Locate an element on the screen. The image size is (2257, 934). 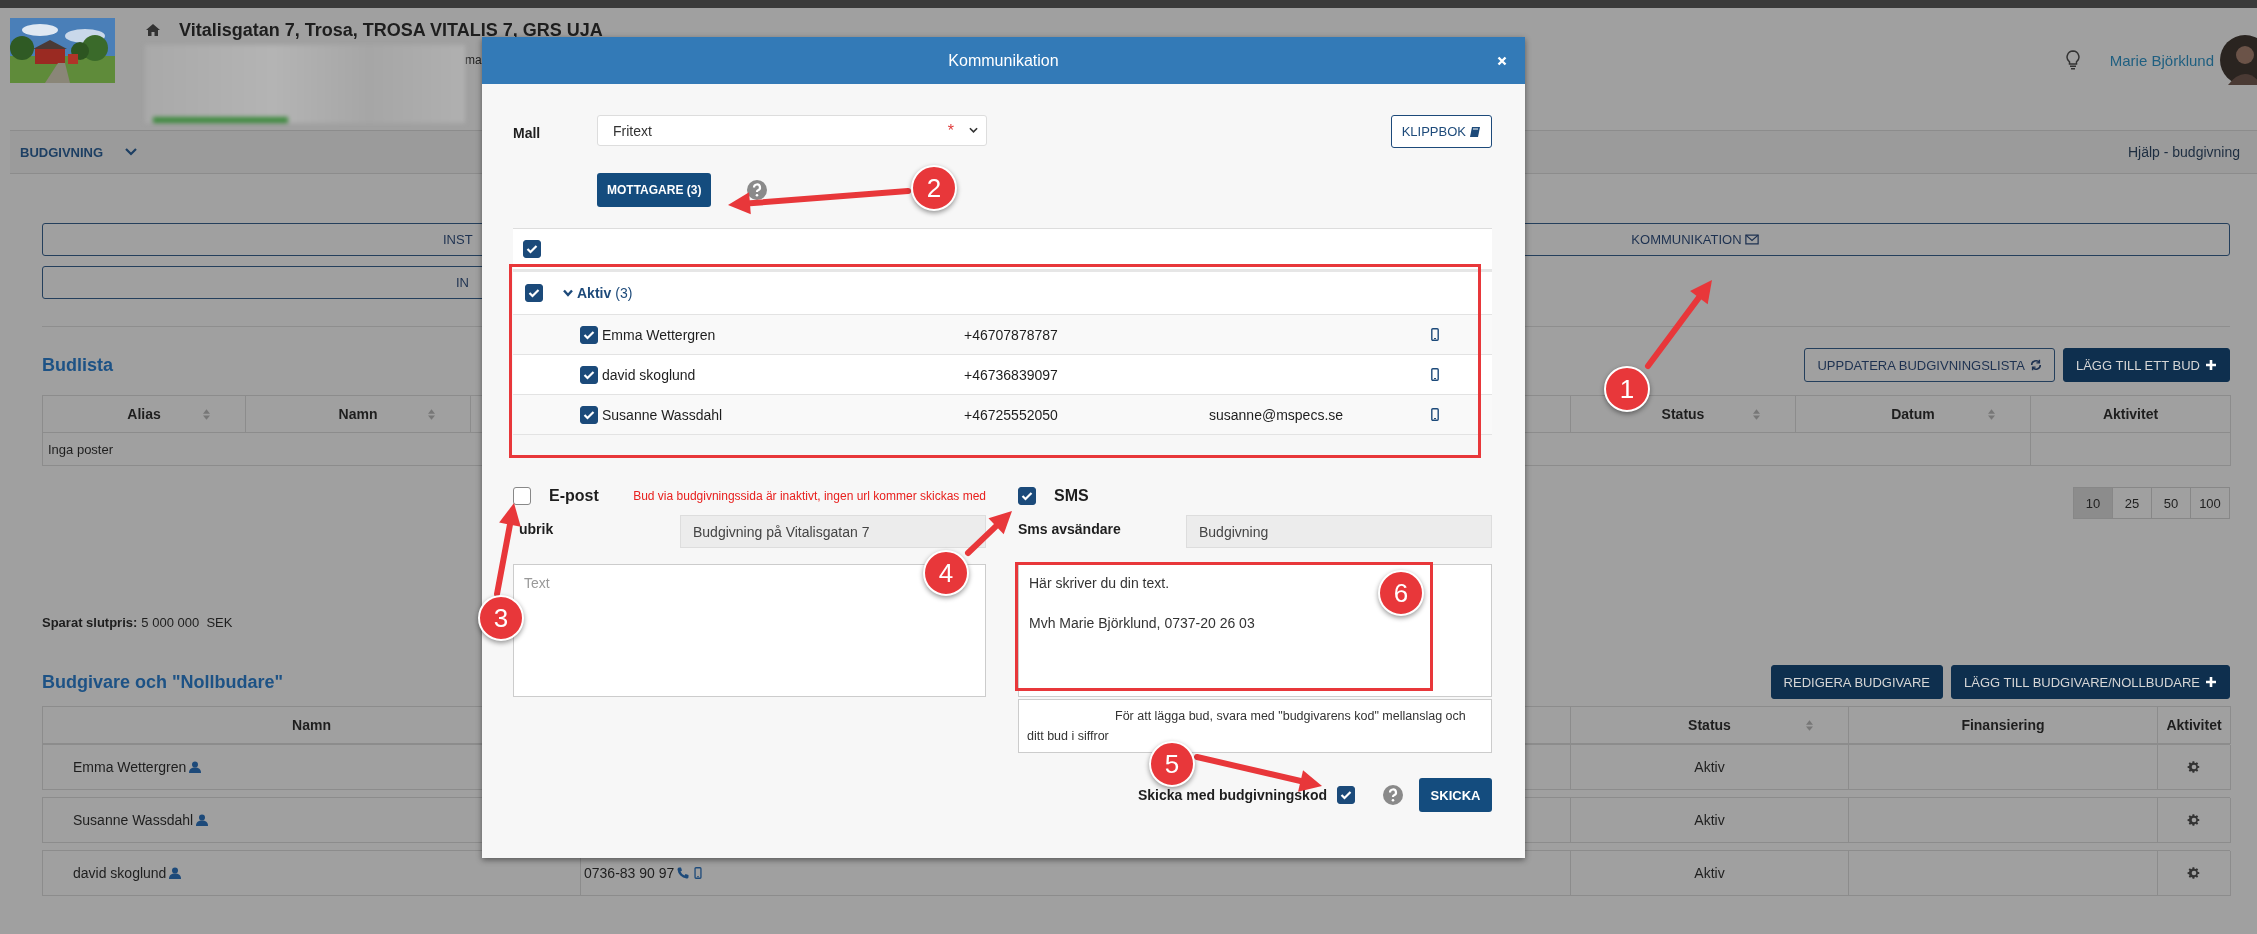
refresh-icon is located at coordinates (2035, 365).